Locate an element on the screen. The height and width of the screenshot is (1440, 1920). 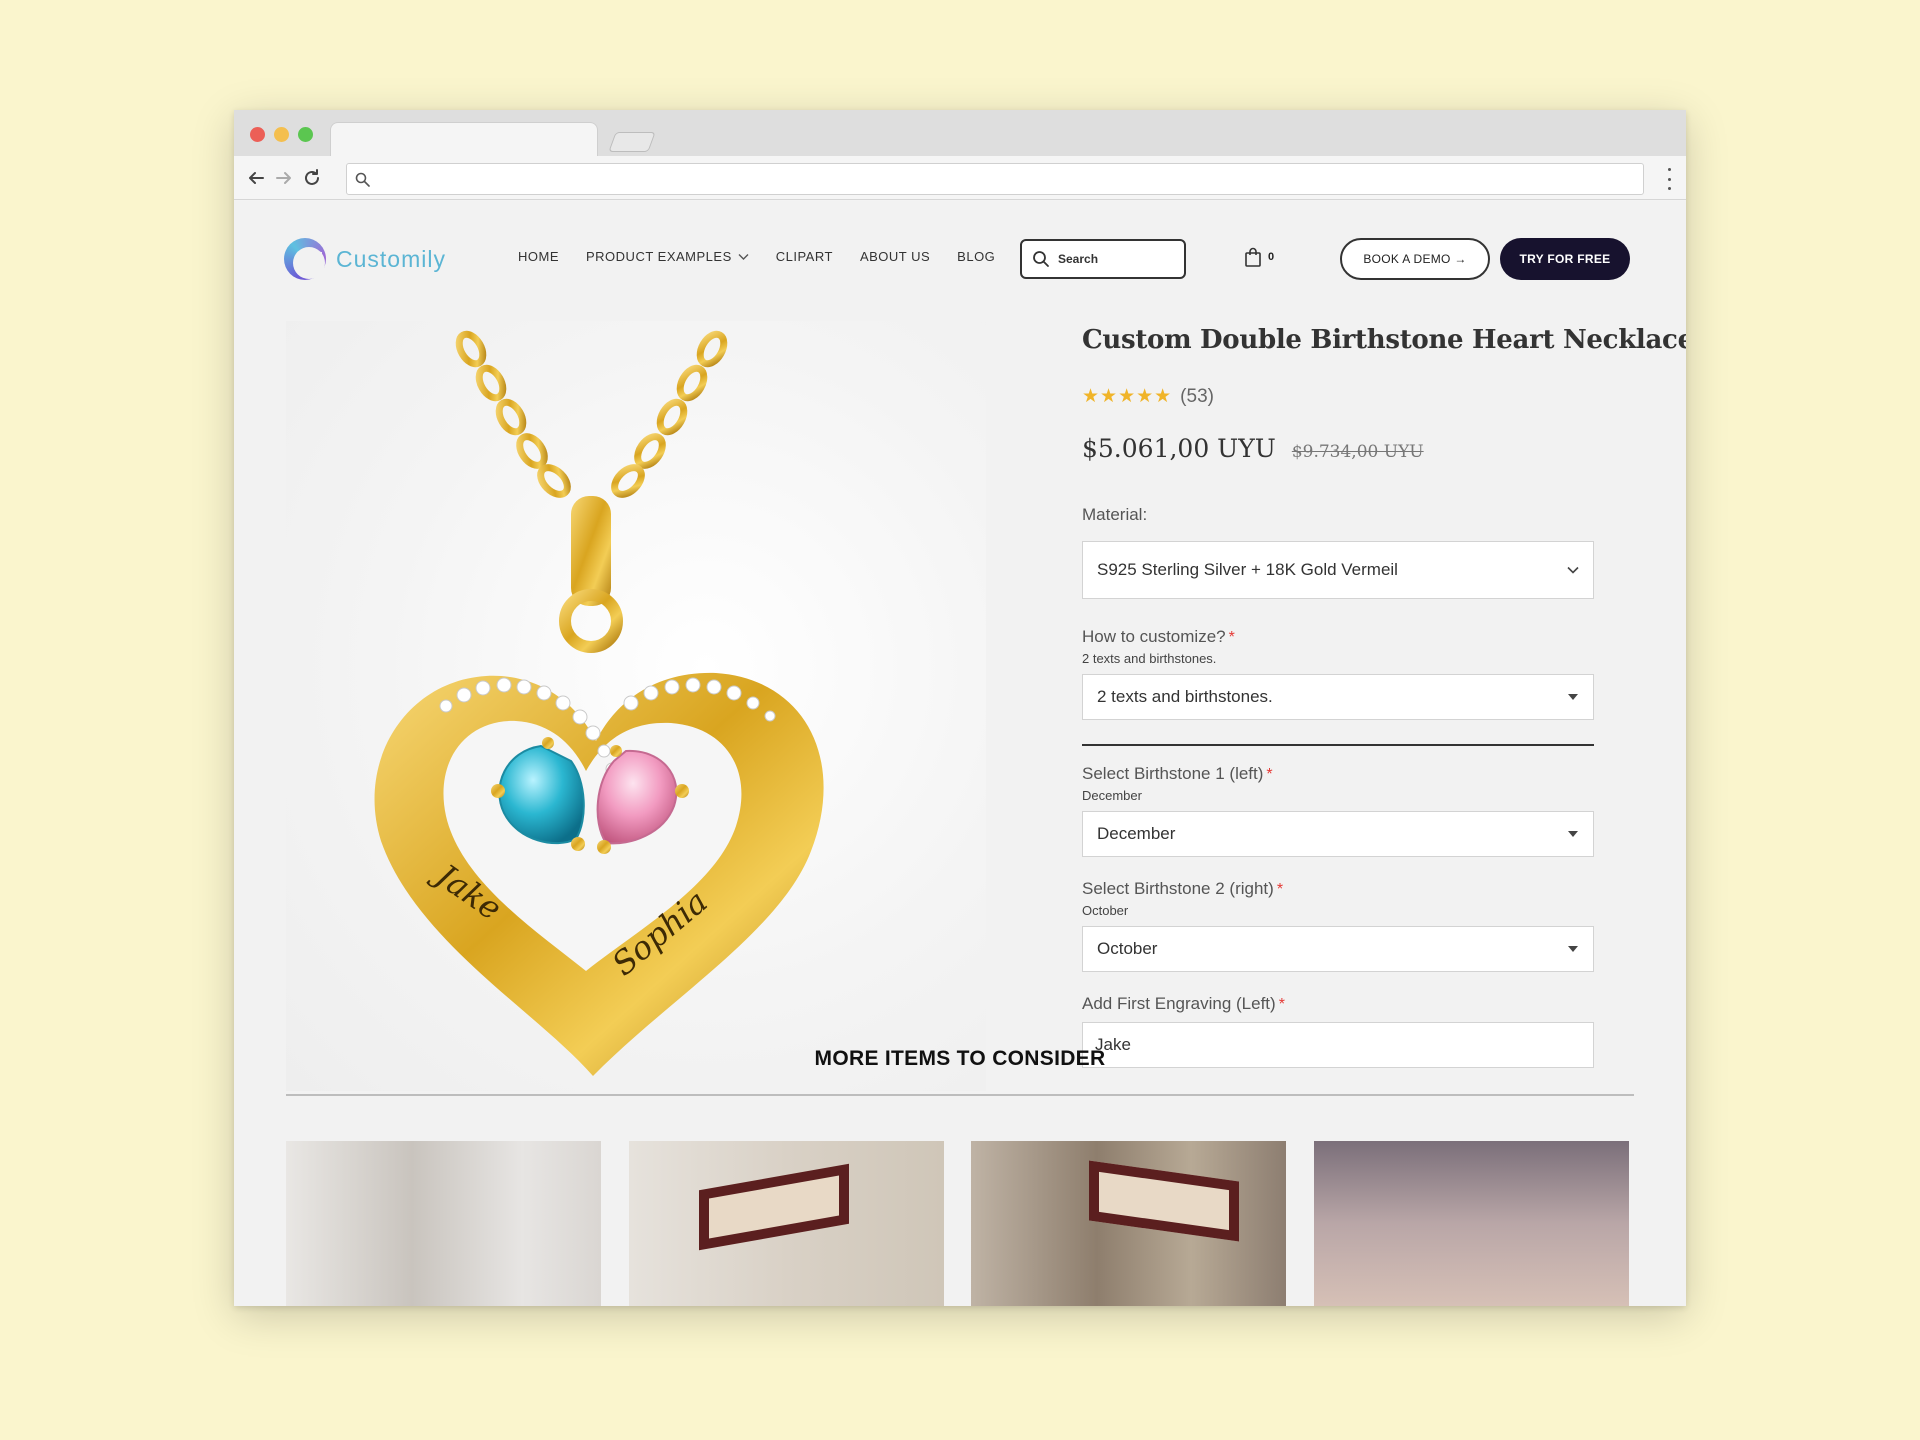
customize-current: 2 texts and birthstones. is located at coordinates (1149, 658).